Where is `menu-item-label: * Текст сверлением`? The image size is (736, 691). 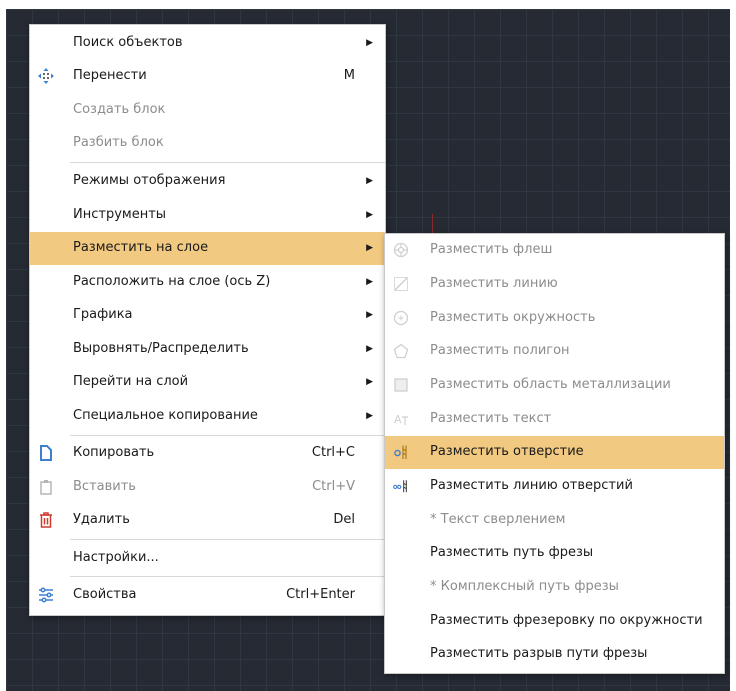
menu-item-label: * Текст сверлением is located at coordinates (498, 519).